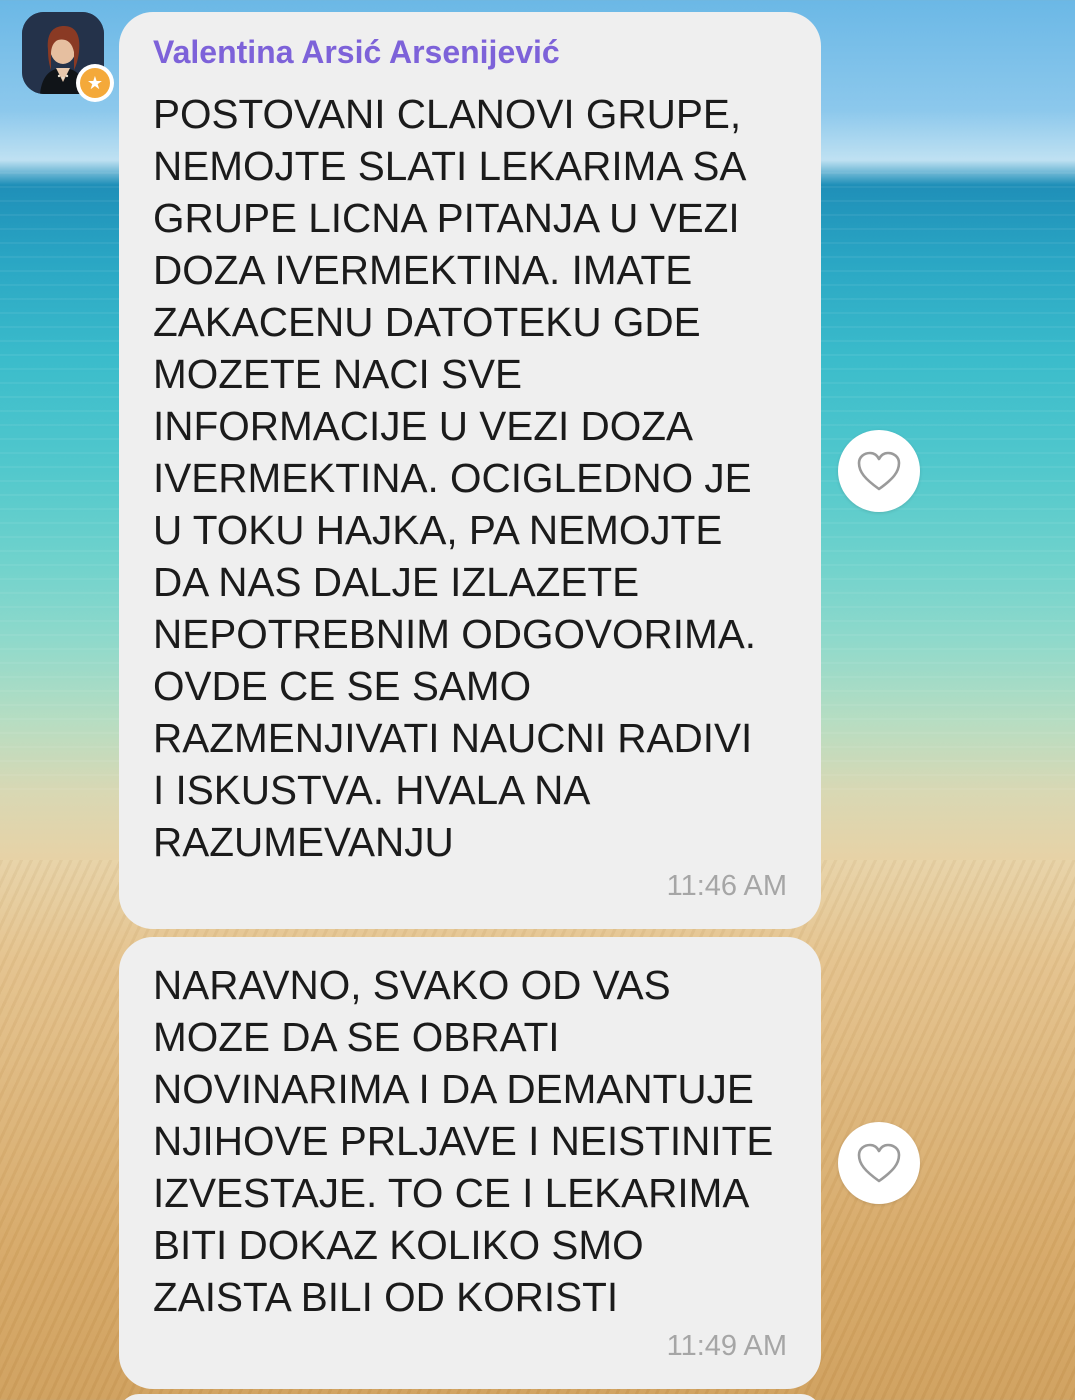 The image size is (1075, 1400). Describe the element at coordinates (726, 1346) in the screenshot. I see `message-timestamp: 11:49 AM` at that location.